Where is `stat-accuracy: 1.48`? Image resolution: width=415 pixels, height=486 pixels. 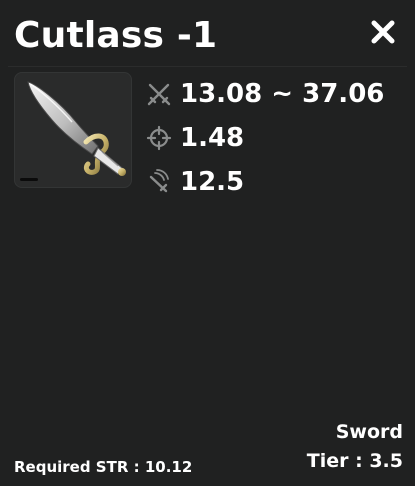 stat-accuracy: 1.48 is located at coordinates (265, 138).